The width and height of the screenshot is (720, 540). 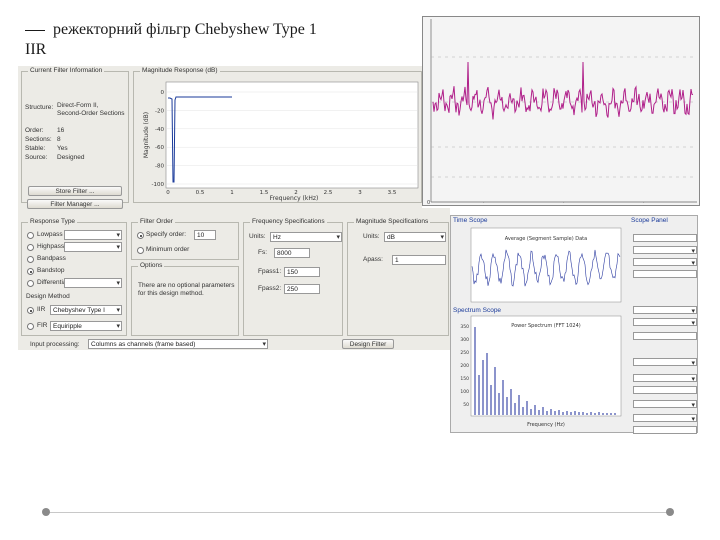 I want to click on fs-input: 8000, so click(x=292, y=253).